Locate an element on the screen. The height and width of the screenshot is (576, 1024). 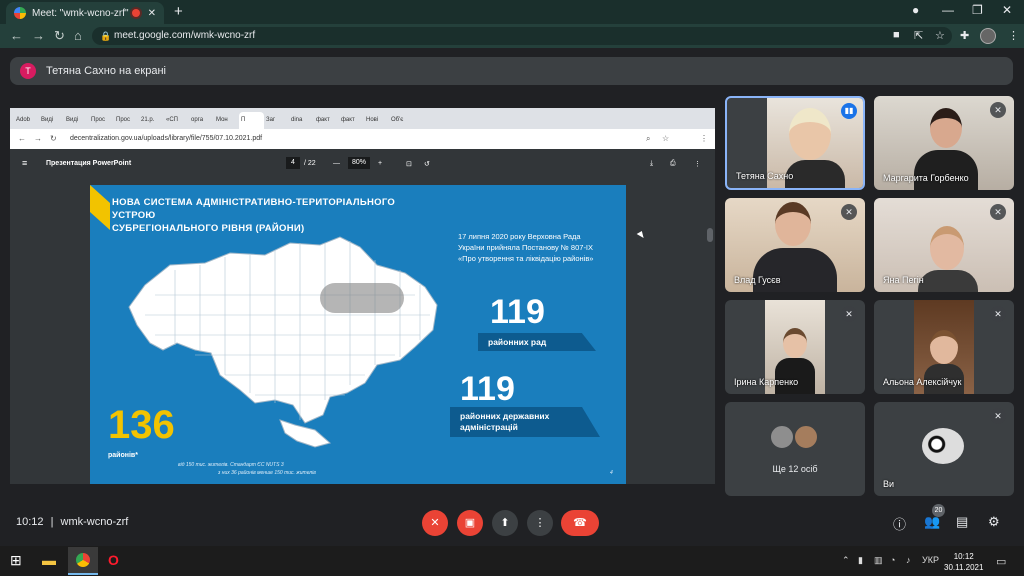
extensions-icon: ✚ is located at coordinates (964, 35).